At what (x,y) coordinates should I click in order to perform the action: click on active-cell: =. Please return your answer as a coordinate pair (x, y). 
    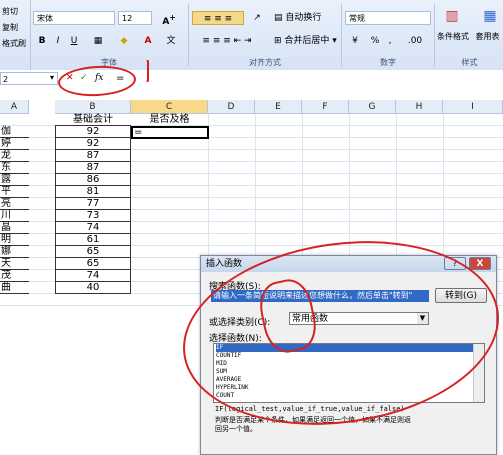
    Looking at the image, I should click on (170, 132).